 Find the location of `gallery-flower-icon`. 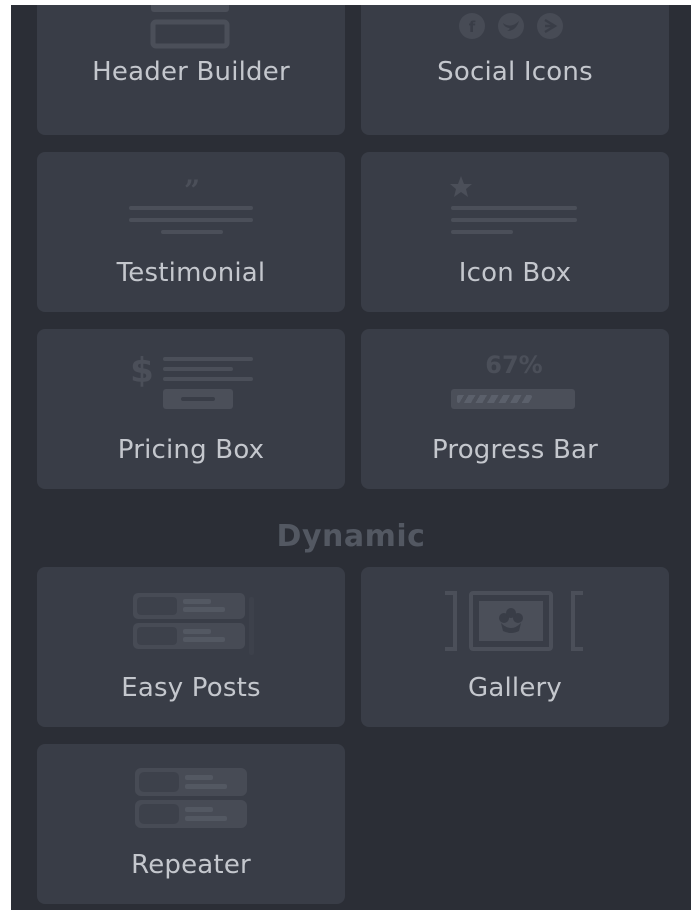

gallery-flower-icon is located at coordinates (514, 621).